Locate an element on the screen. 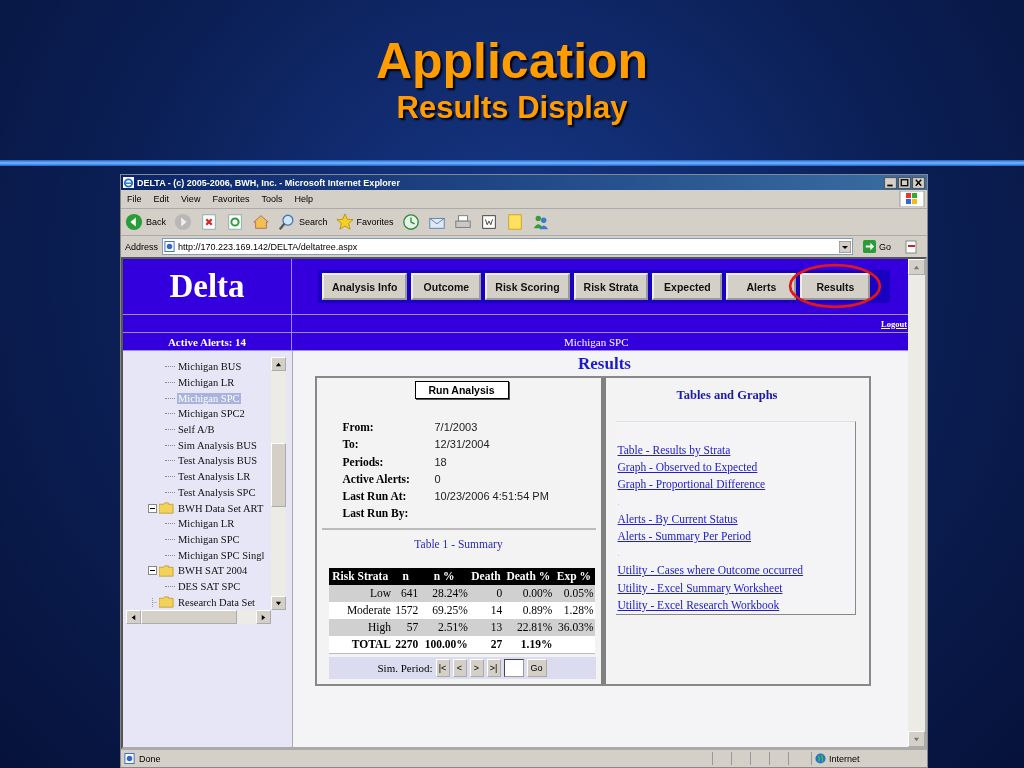  report-link: Alerts - By Current Status is located at coordinates (677, 519).